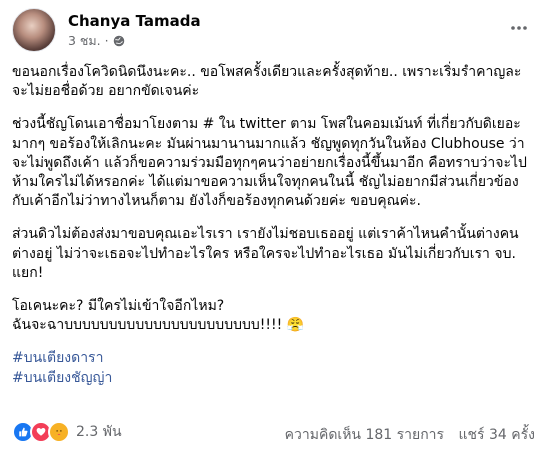  I want to click on reaction-count: 2.3 พัน, so click(99, 432).